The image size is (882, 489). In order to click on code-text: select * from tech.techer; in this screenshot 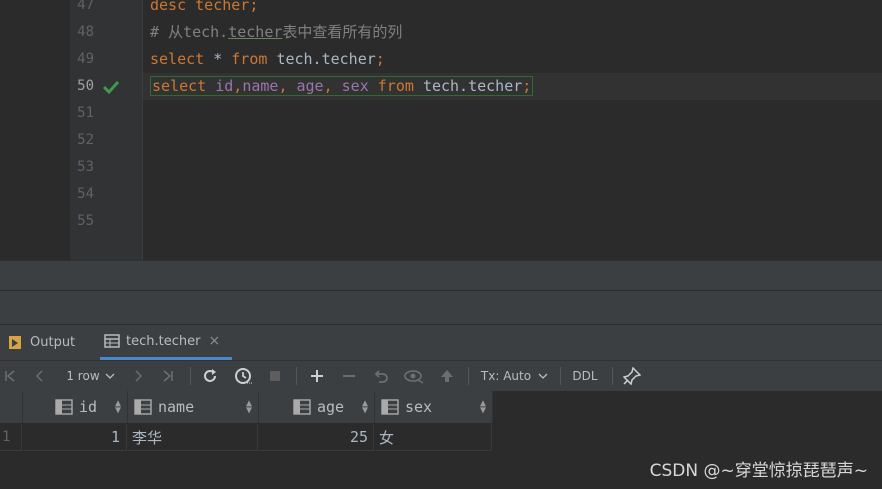, I will do `click(267, 59)`.